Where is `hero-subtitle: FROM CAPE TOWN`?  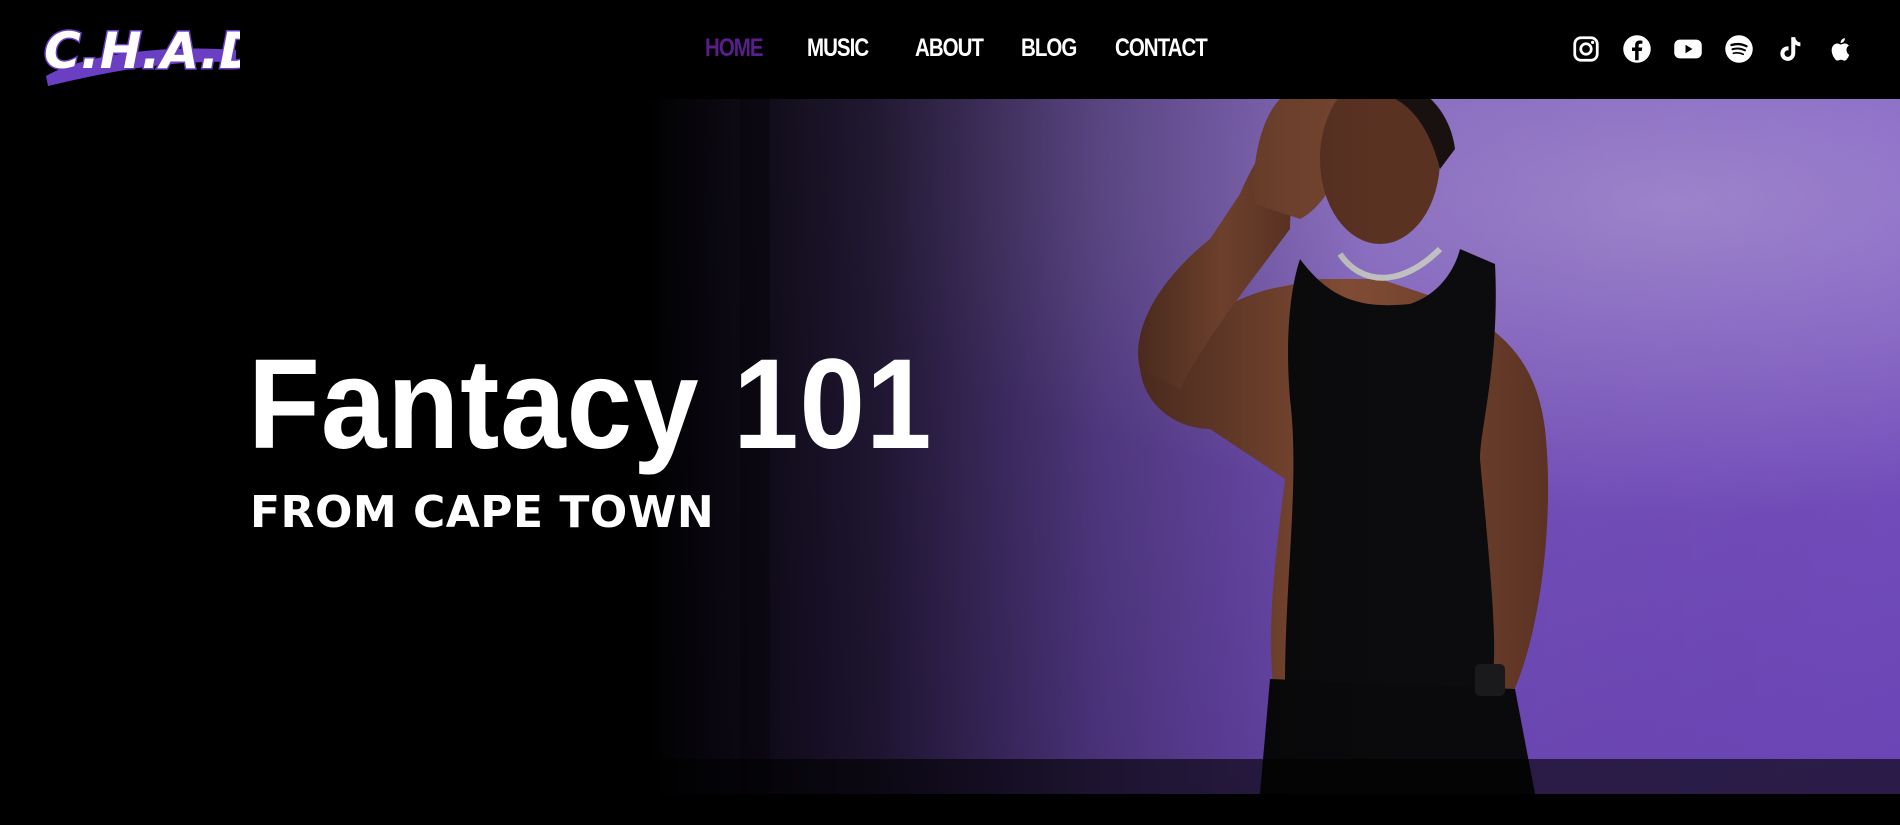 hero-subtitle: FROM CAPE TOWN is located at coordinates (482, 512).